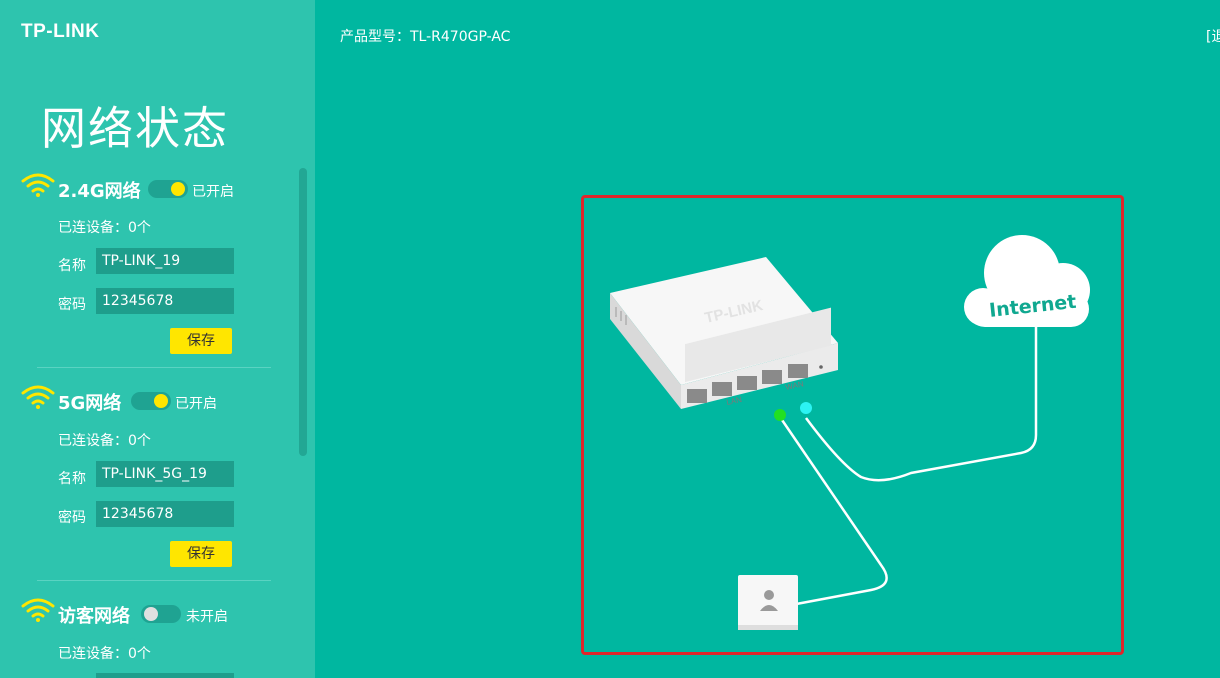 The height and width of the screenshot is (678, 1220). I want to click on network-24g-status: 已开启, so click(213, 192).